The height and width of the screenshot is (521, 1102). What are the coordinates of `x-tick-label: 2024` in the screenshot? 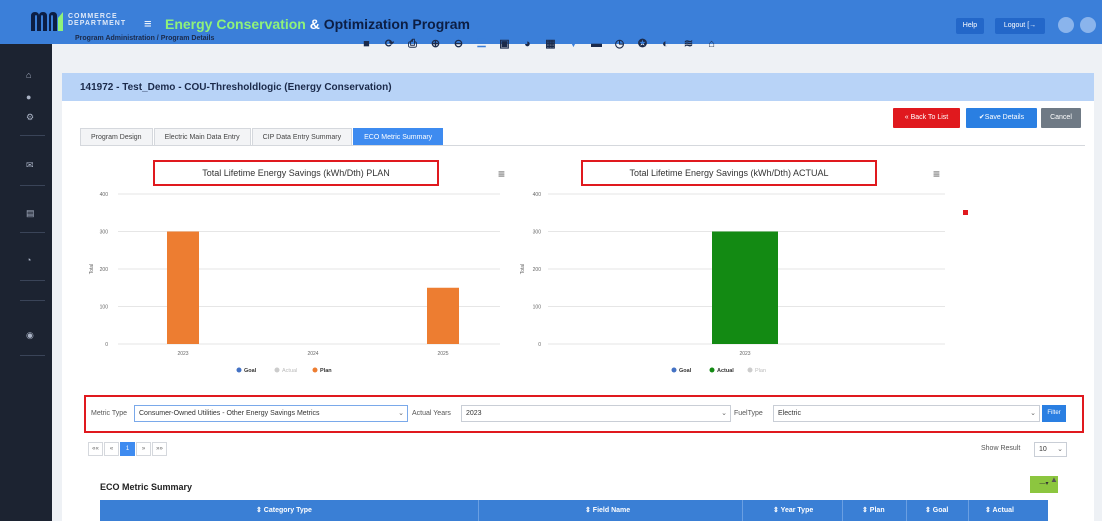 It's located at (312, 354).